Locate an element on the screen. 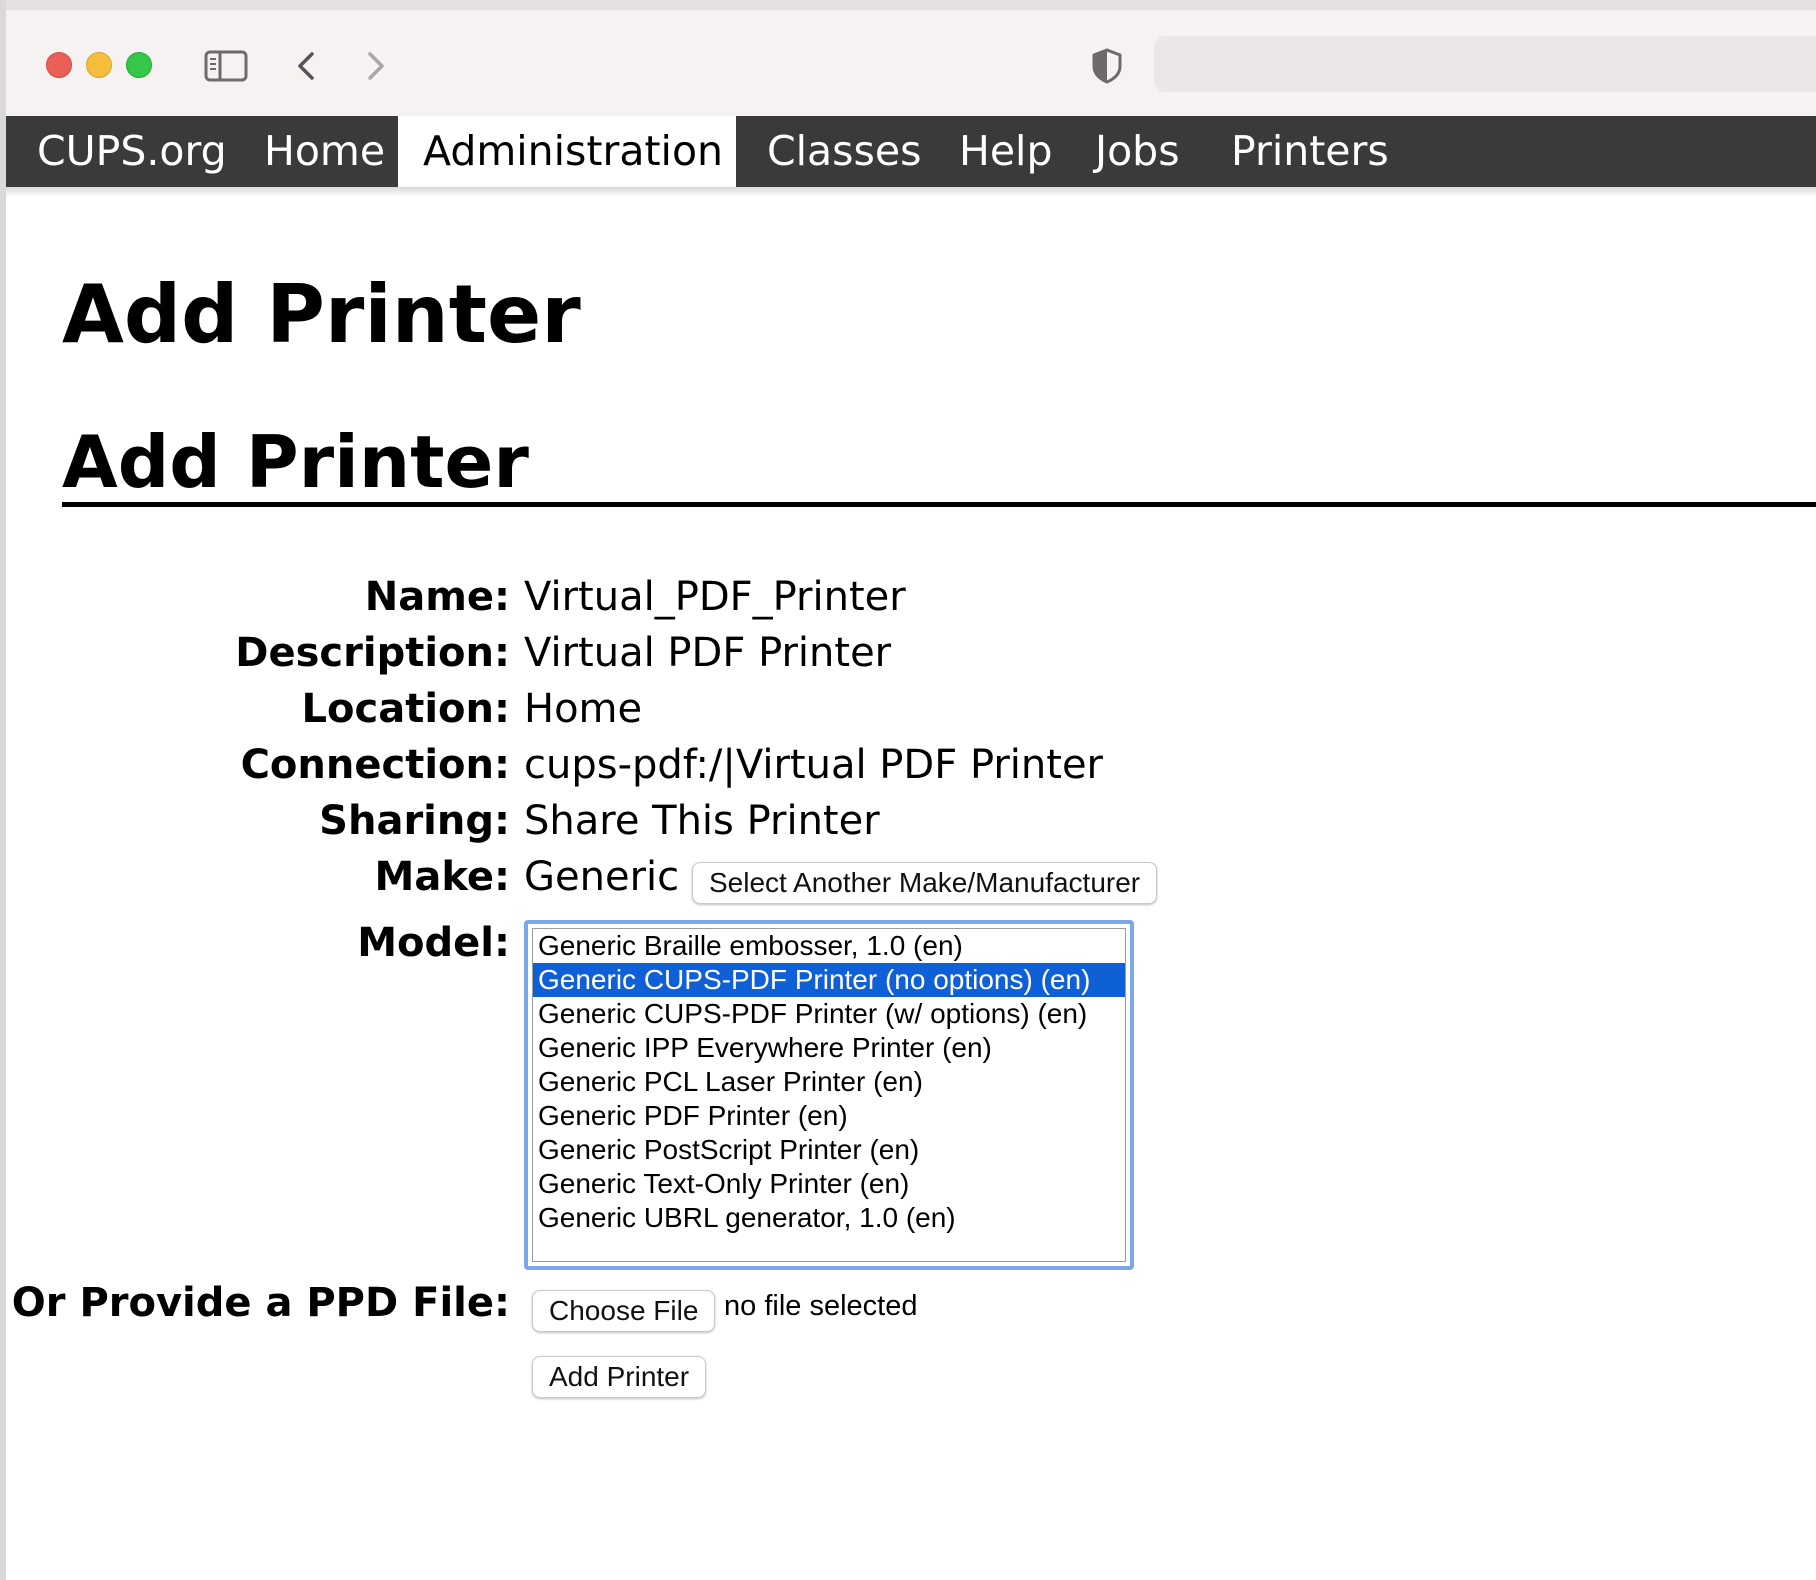  nav-printers: Printers is located at coordinates (1310, 151).